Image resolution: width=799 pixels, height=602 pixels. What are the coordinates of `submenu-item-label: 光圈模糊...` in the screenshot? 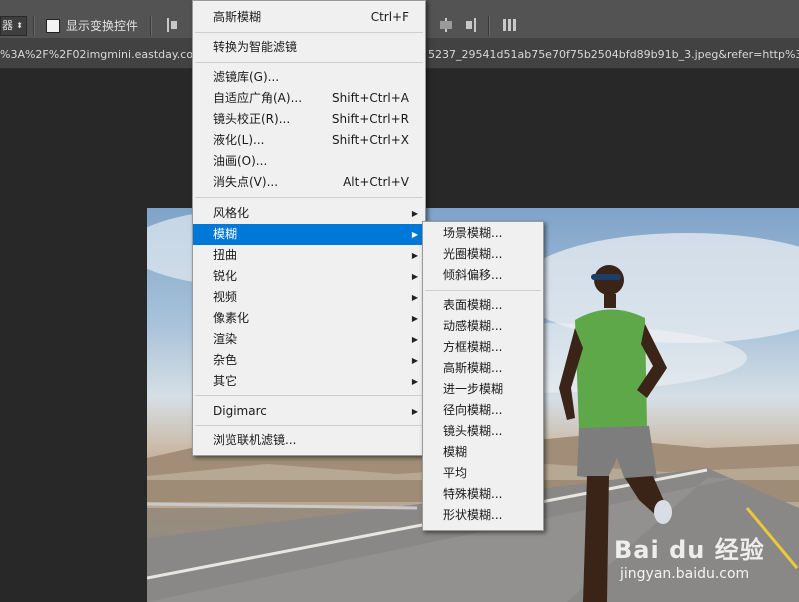 It's located at (473, 254).